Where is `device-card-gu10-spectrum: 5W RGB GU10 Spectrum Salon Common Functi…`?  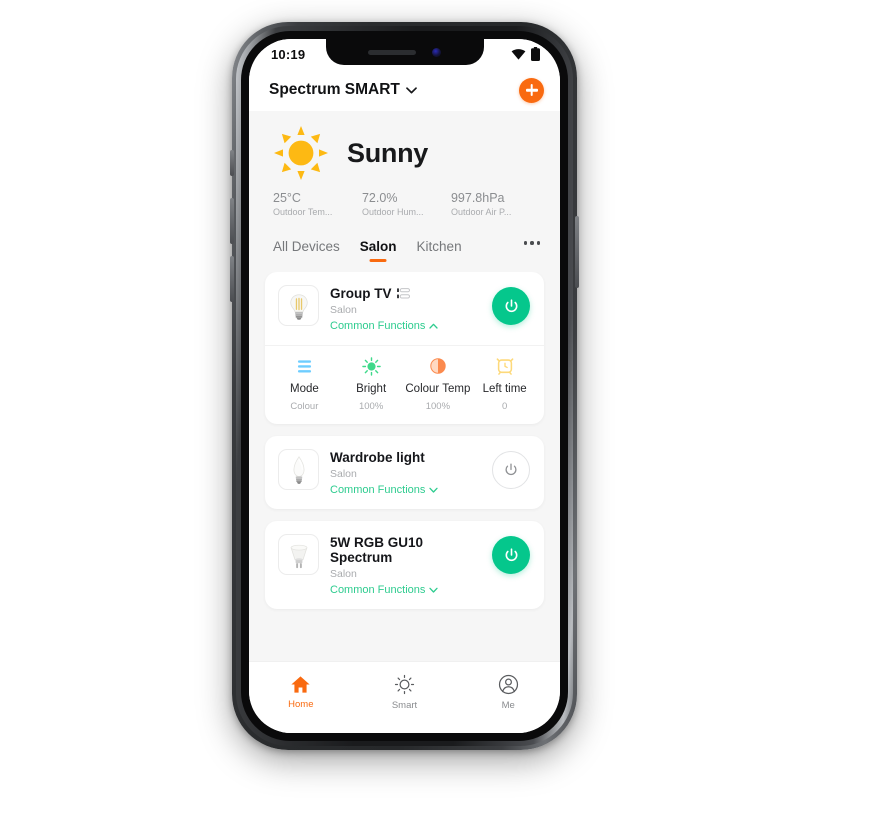
device-card-gu10-spectrum: 5W RGB GU10 Spectrum Salon Common Functi… is located at coordinates (404, 565).